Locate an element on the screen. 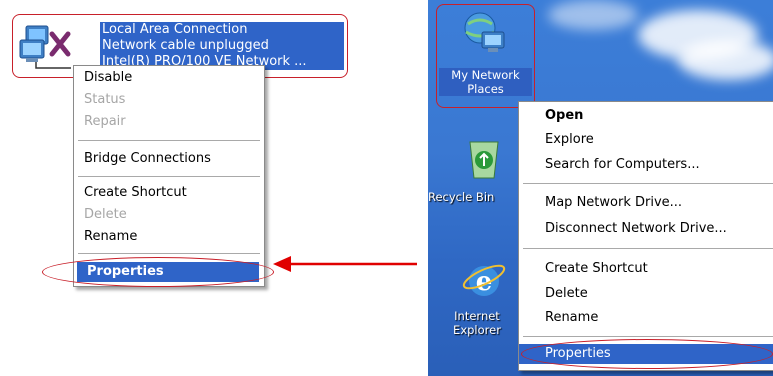 The height and width of the screenshot is (376, 773). internet-explorer-label: Internet Explorer is located at coordinates (477, 323).